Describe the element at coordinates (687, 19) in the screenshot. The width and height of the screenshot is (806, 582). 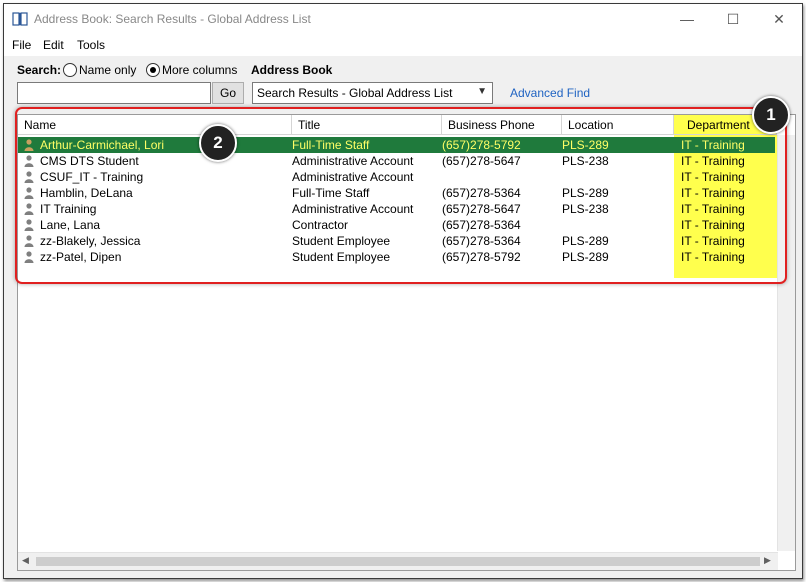
I see `minimize-button: —` at that location.